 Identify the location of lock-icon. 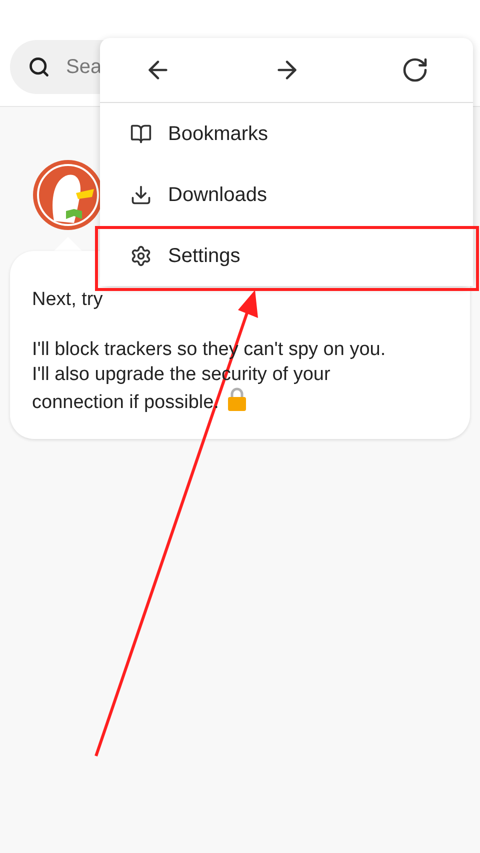
(236, 399).